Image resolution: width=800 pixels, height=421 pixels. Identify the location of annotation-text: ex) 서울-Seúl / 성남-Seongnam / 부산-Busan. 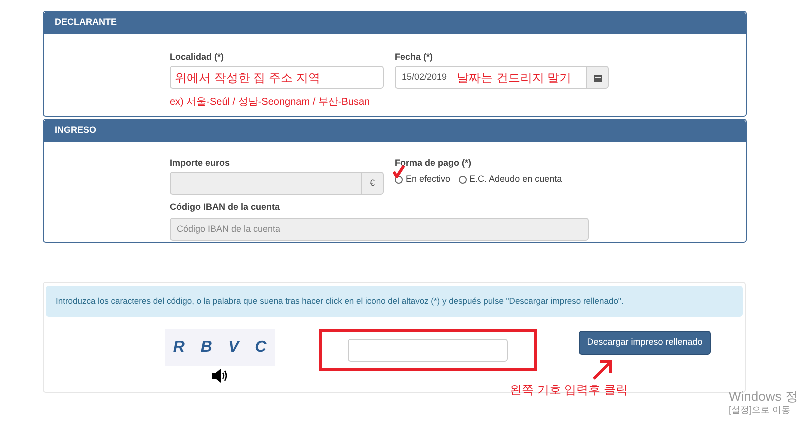
(271, 103).